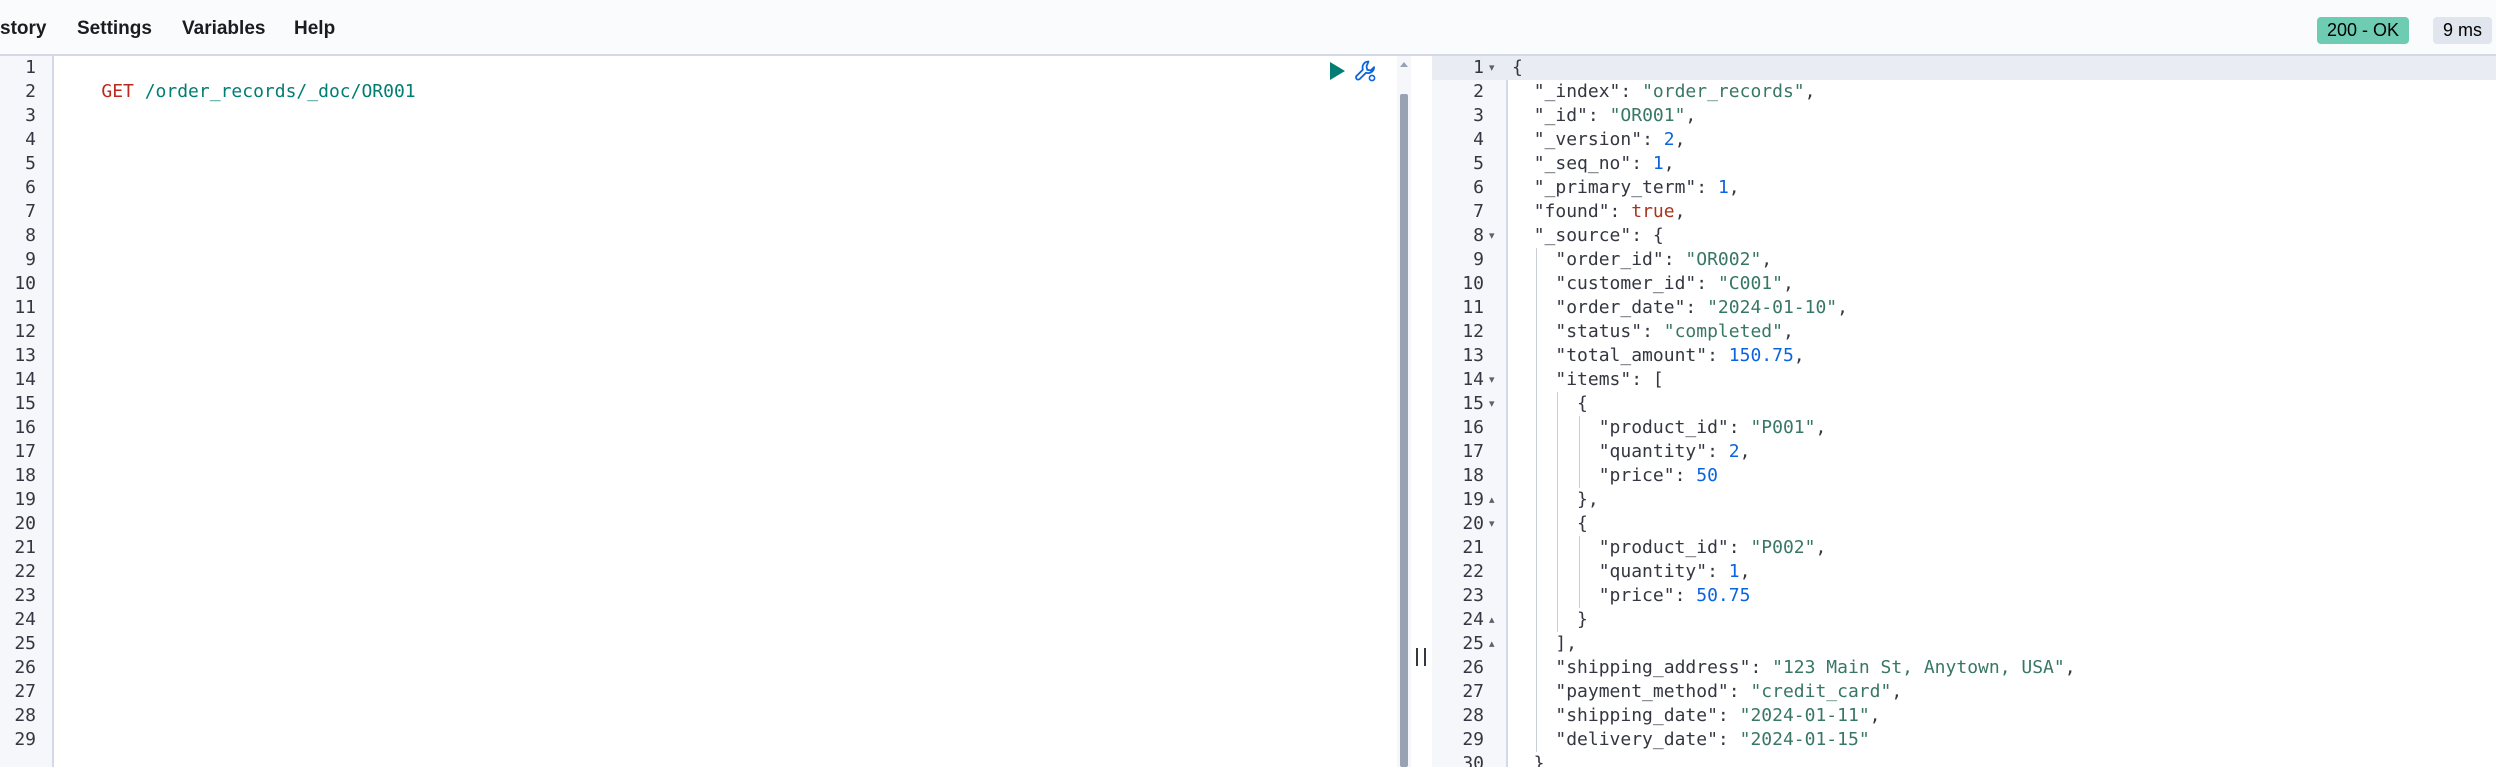 This screenshot has width=2496, height=767. What do you see at coordinates (25, 595) in the screenshot?
I see `request-line-number: 23` at bounding box center [25, 595].